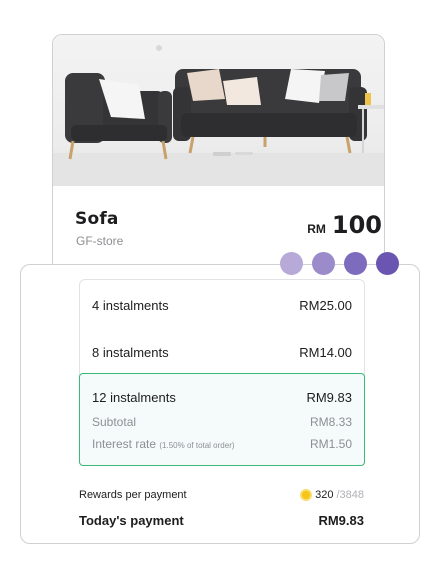  What do you see at coordinates (316, 229) in the screenshot?
I see `price-currency: RM` at bounding box center [316, 229].